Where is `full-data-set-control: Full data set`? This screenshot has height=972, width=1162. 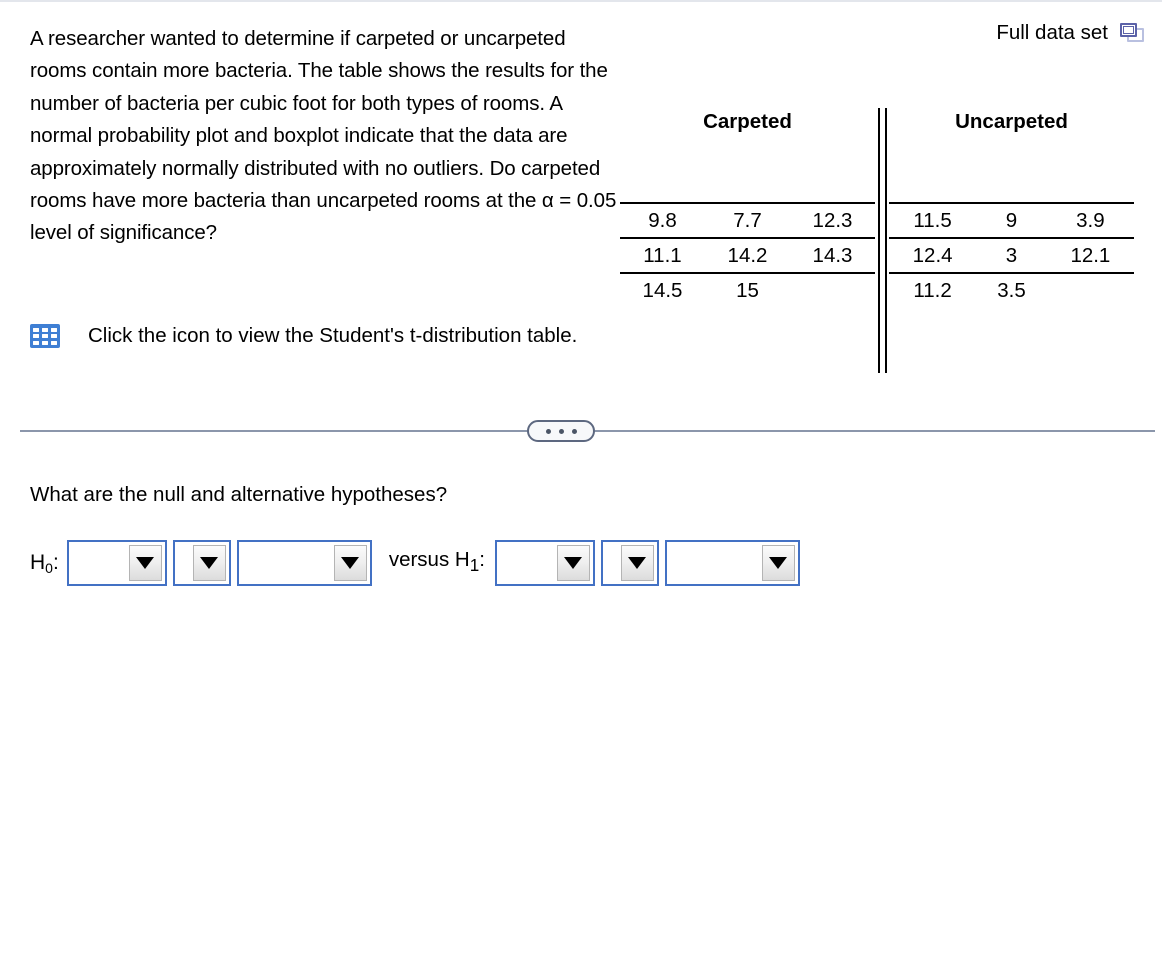
full-data-set-control: Full data set is located at coordinates (1070, 33).